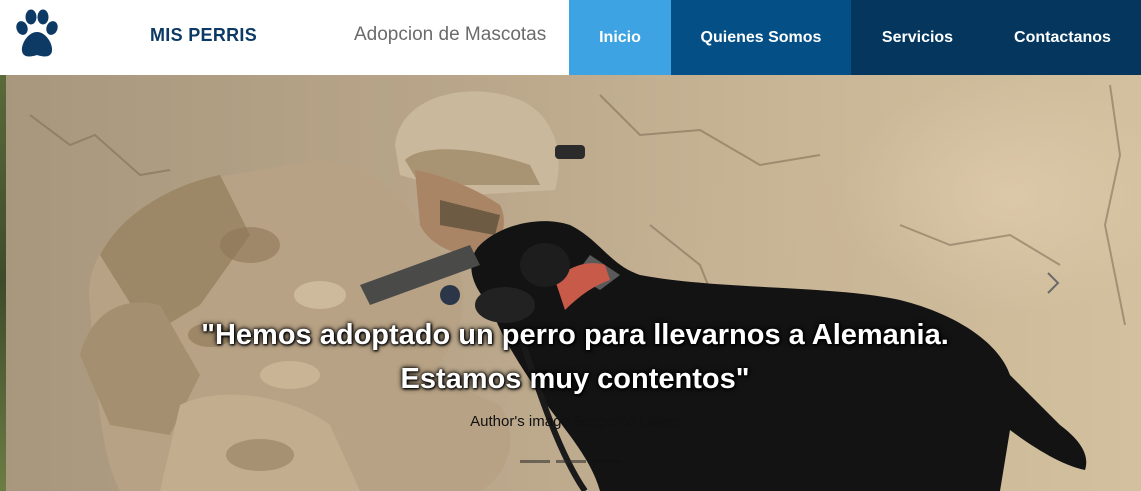 Image resolution: width=1141 pixels, height=491 pixels. Describe the element at coordinates (761, 37) in the screenshot. I see `nav-item-quienes-somos: Quienes Somos` at that location.